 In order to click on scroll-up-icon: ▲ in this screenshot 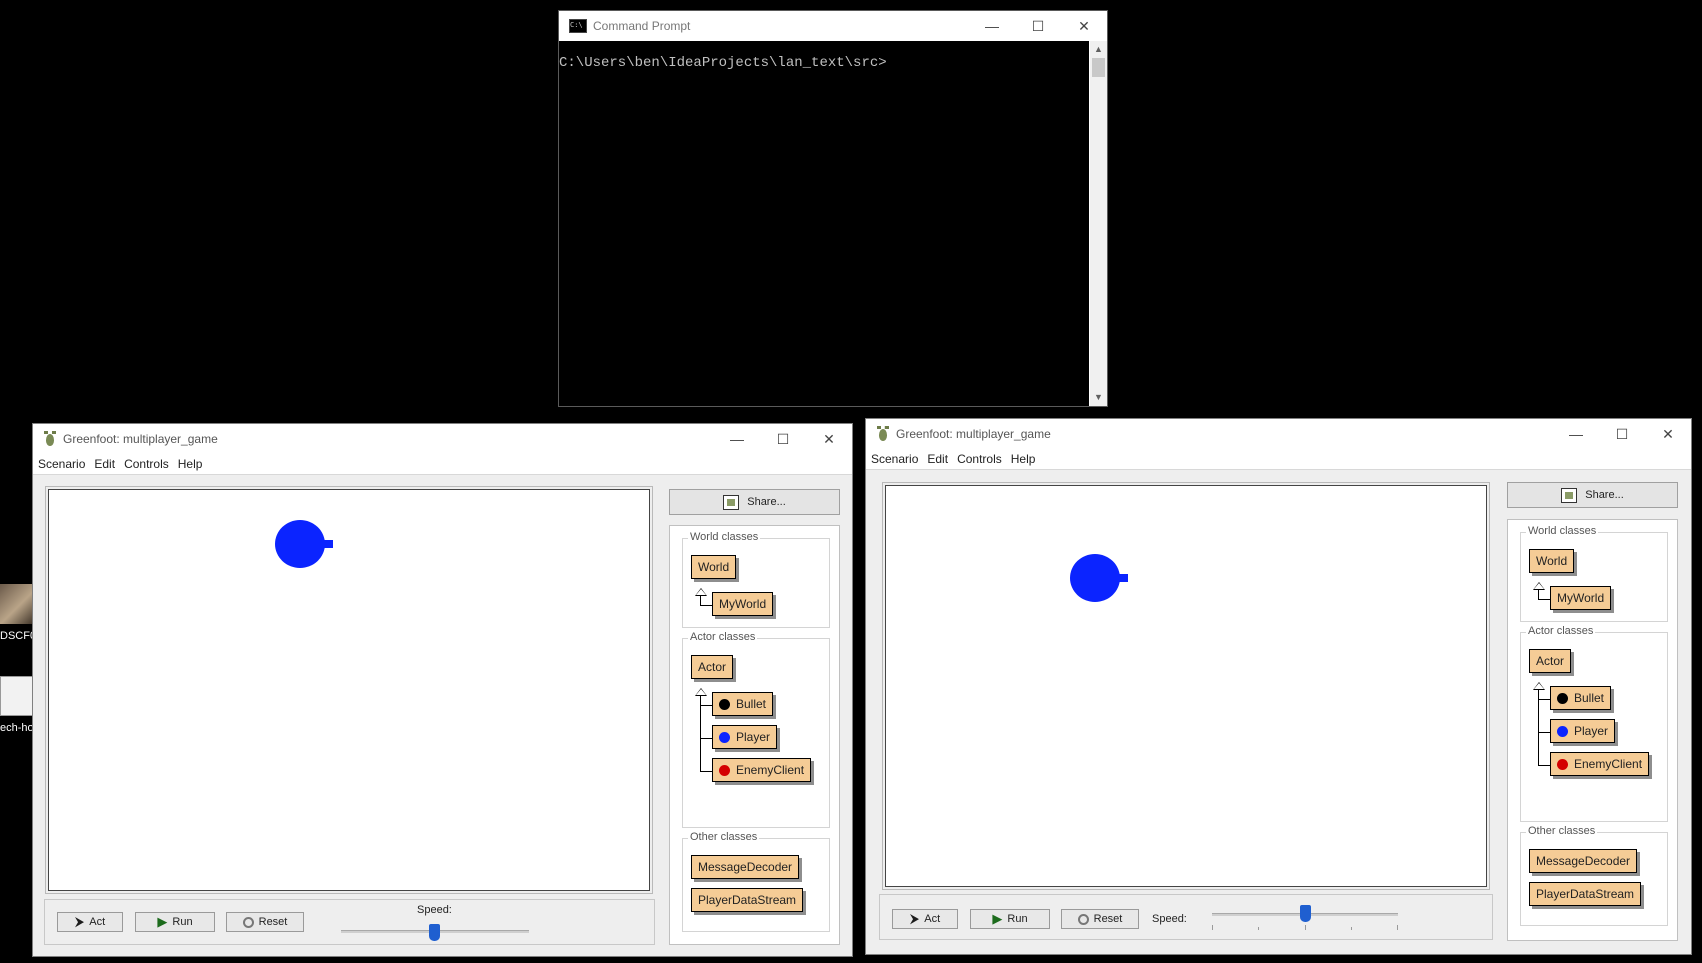, I will do `click(1098, 49)`.